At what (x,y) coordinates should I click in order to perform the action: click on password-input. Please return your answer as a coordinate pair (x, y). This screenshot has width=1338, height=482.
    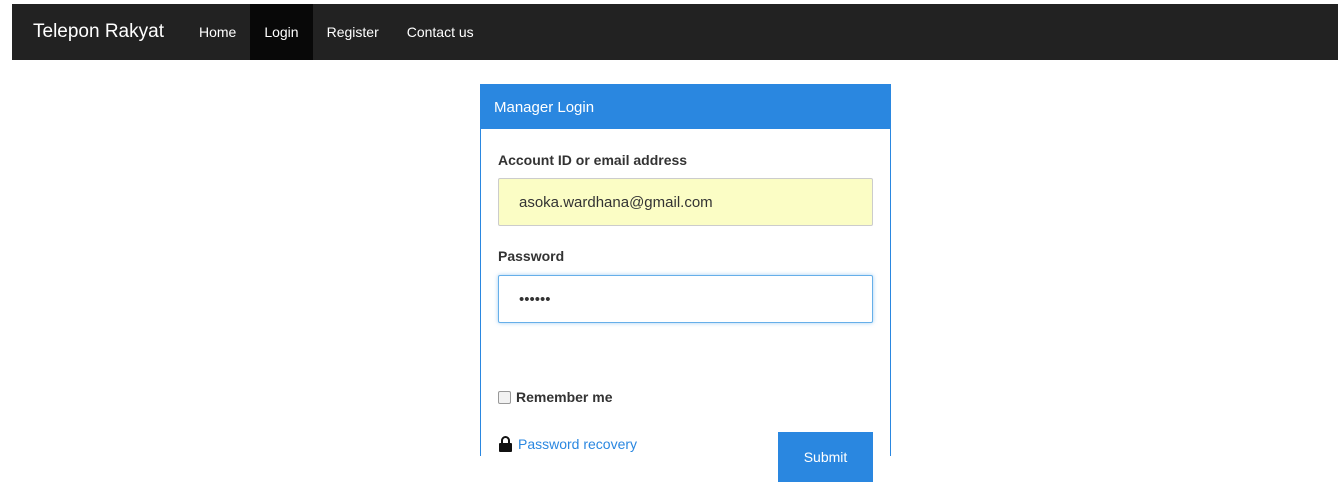
    Looking at the image, I should click on (685, 299).